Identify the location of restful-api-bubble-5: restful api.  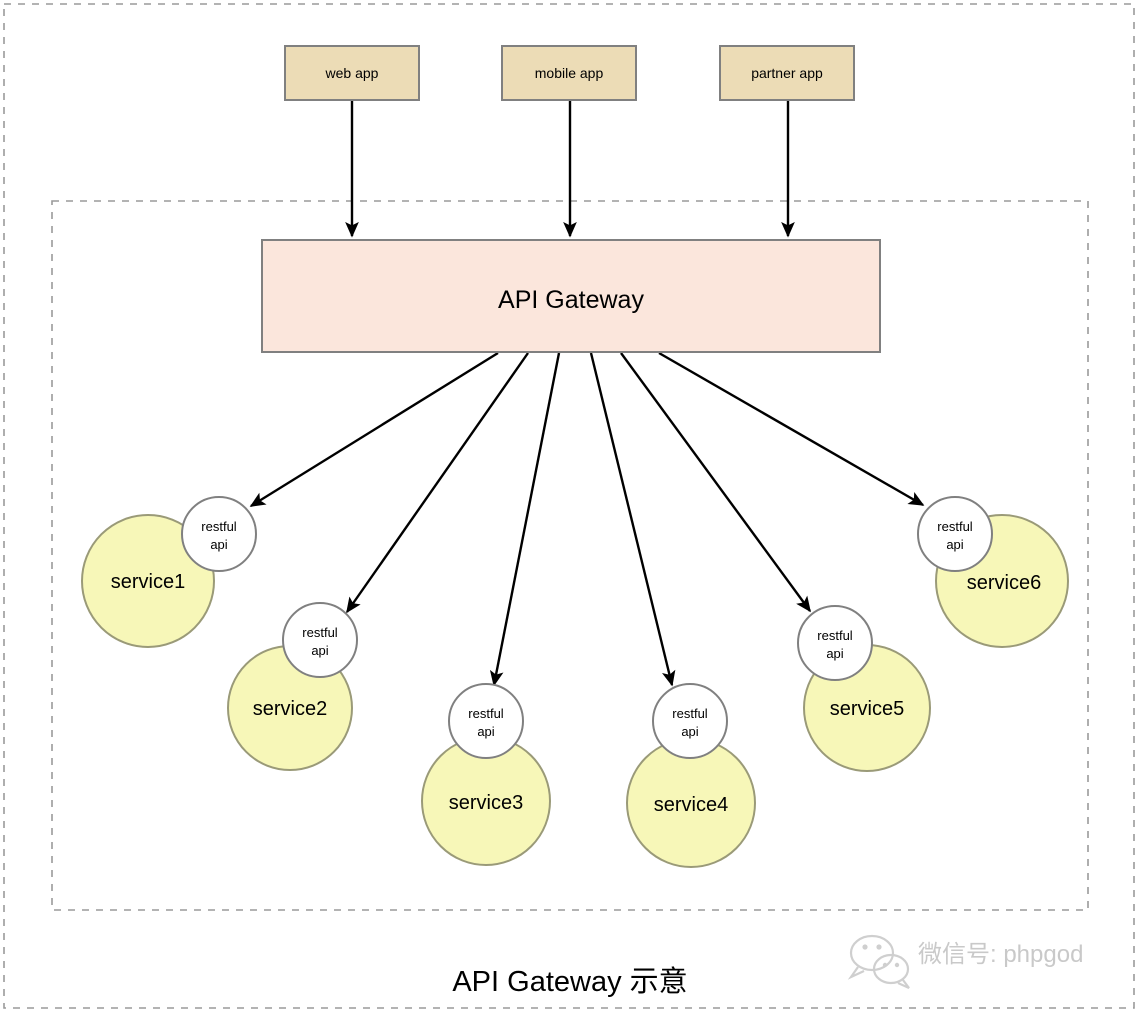
(835, 643).